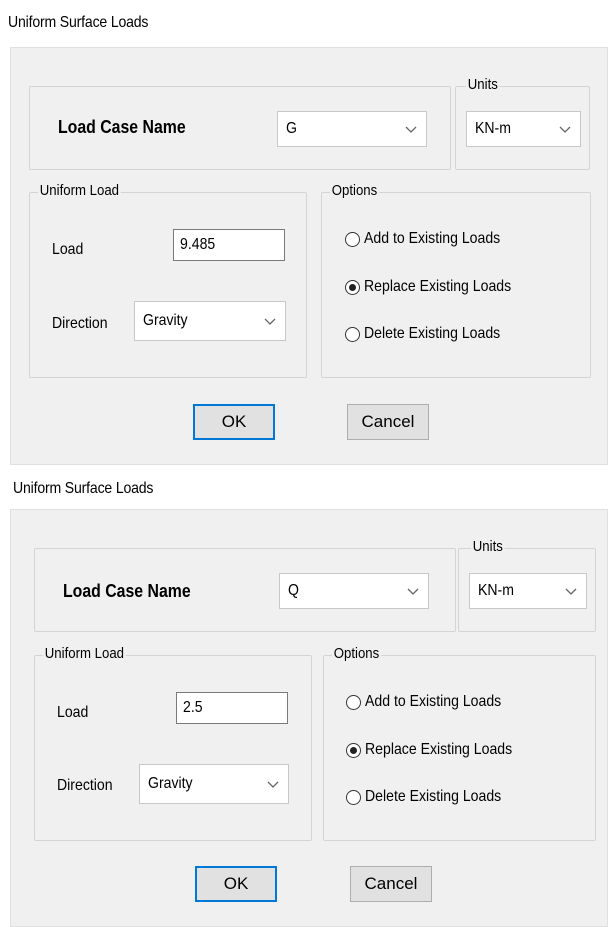 The height and width of the screenshot is (927, 608). Describe the element at coordinates (229, 245) in the screenshot. I see `load-input: 9.485` at that location.